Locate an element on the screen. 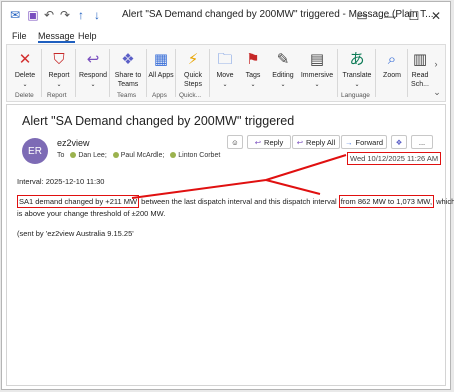 The width and height of the screenshot is (454, 392). zoom-label: Zoom is located at coordinates (392, 75).